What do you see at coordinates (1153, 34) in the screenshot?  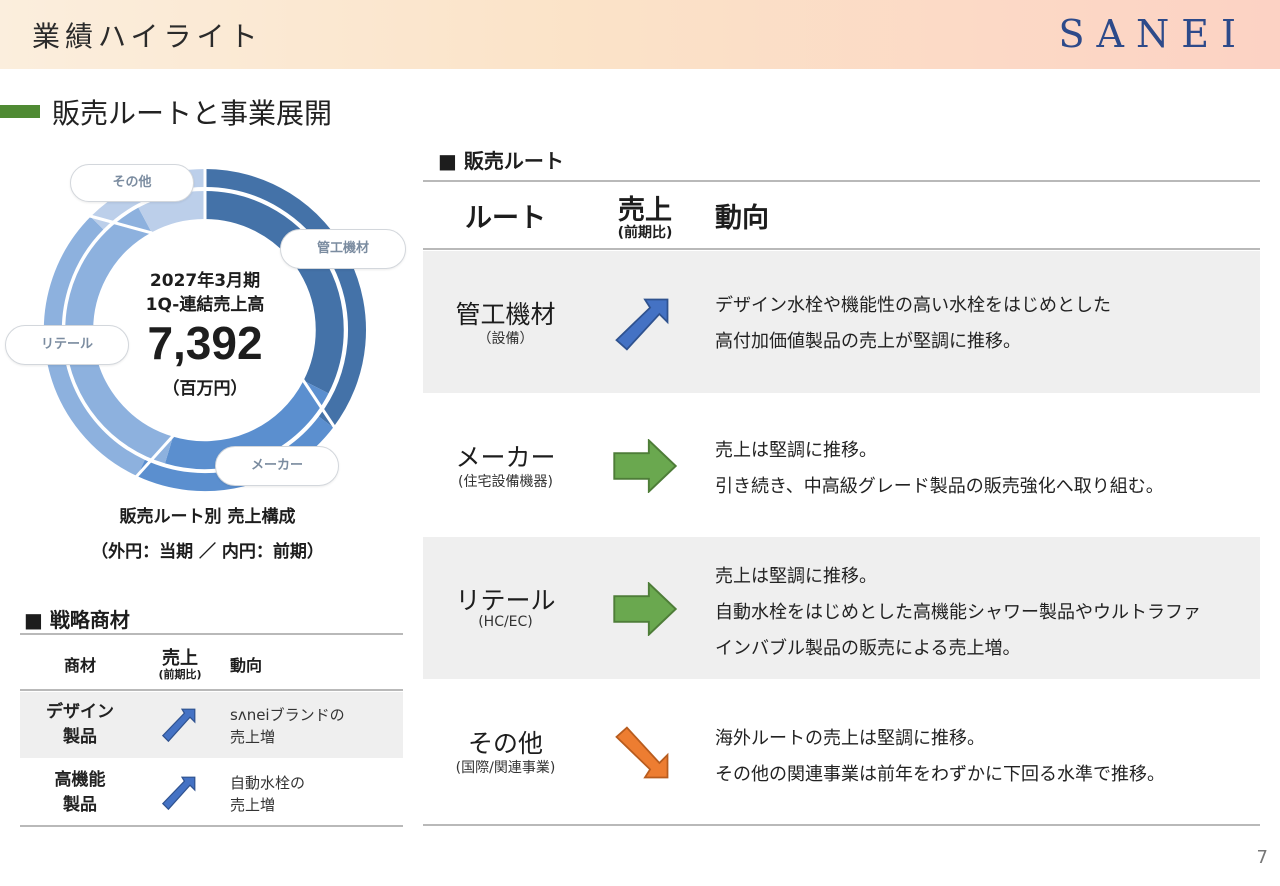 I see `company-logo: SANEI` at bounding box center [1153, 34].